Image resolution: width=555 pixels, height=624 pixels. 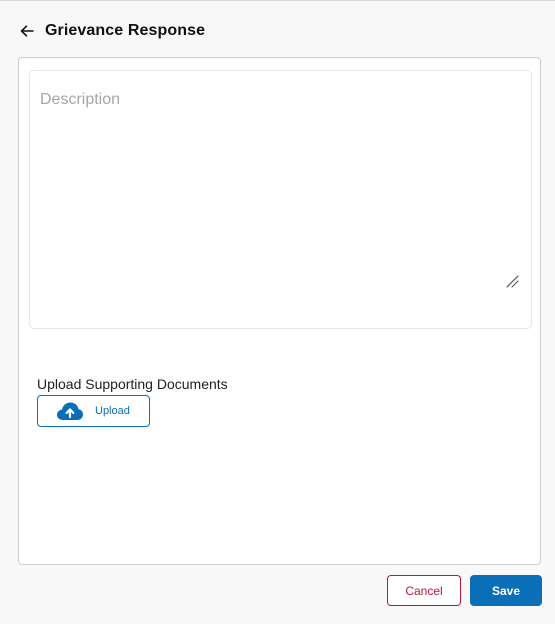 What do you see at coordinates (112, 411) in the screenshot?
I see `upload-button-label: Upload` at bounding box center [112, 411].